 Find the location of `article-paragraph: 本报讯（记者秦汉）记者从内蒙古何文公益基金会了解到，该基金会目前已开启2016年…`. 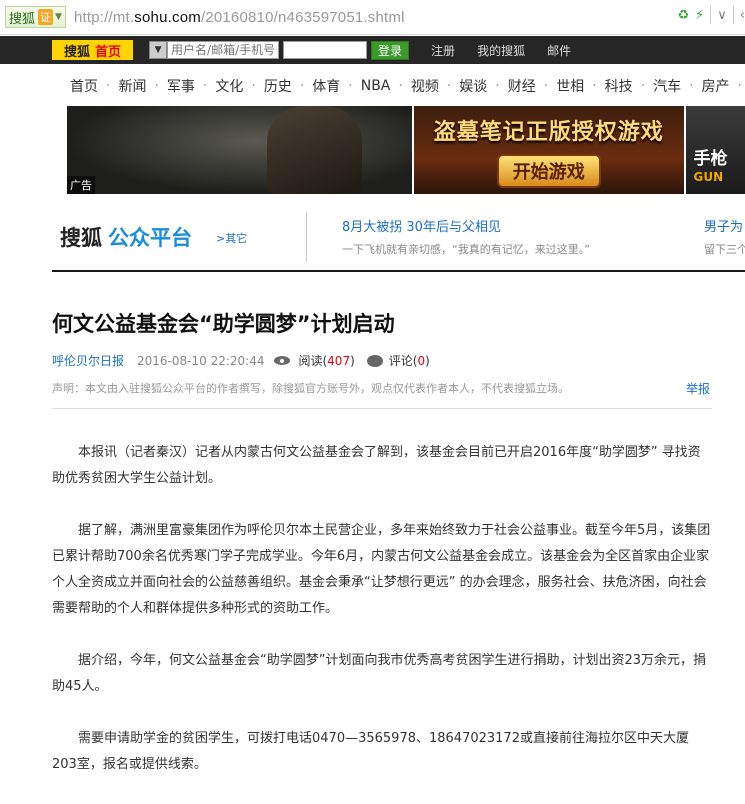

article-paragraph: 本报讯（记者秦汉）记者从内蒙古何文公益基金会了解到，该基金会目前已开启2016年… is located at coordinates (376, 465).